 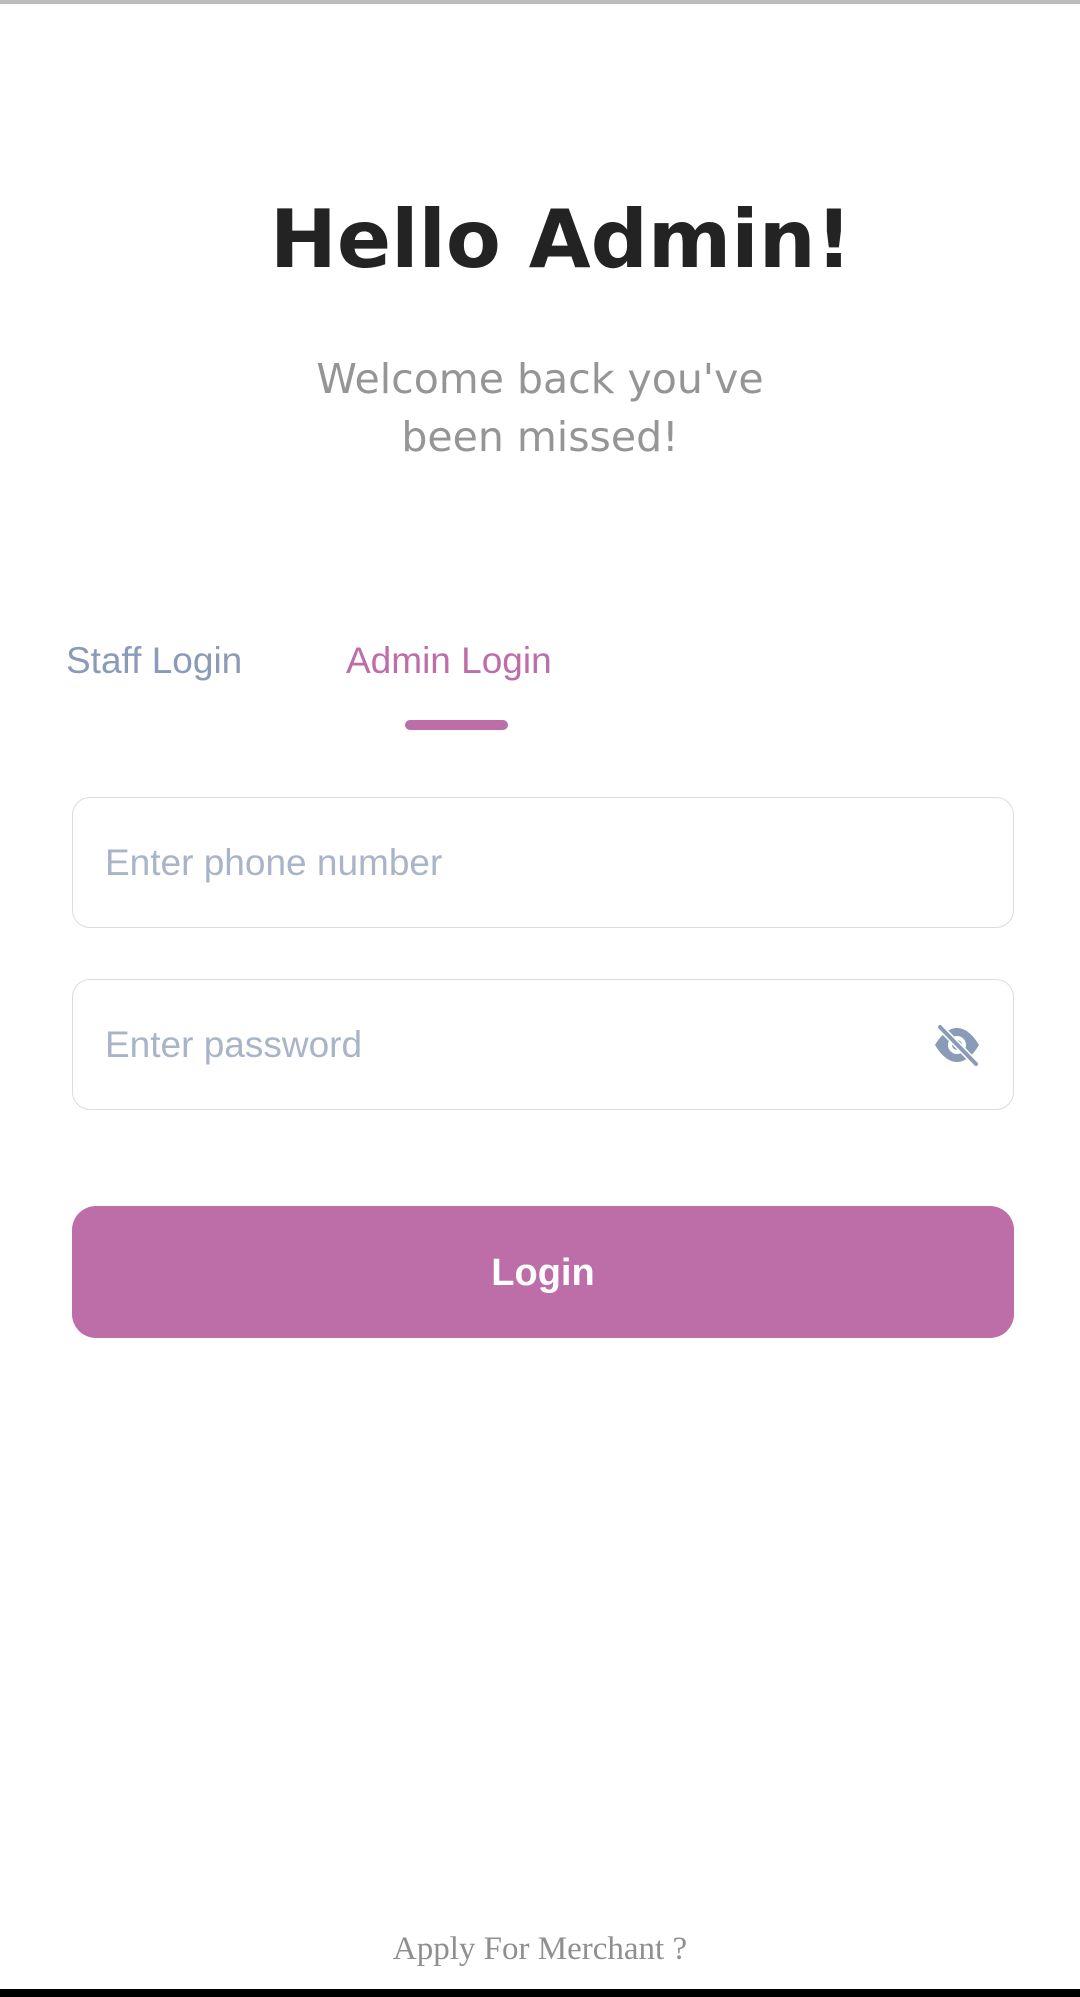 I want to click on status-divider, so click(x=540, y=2).